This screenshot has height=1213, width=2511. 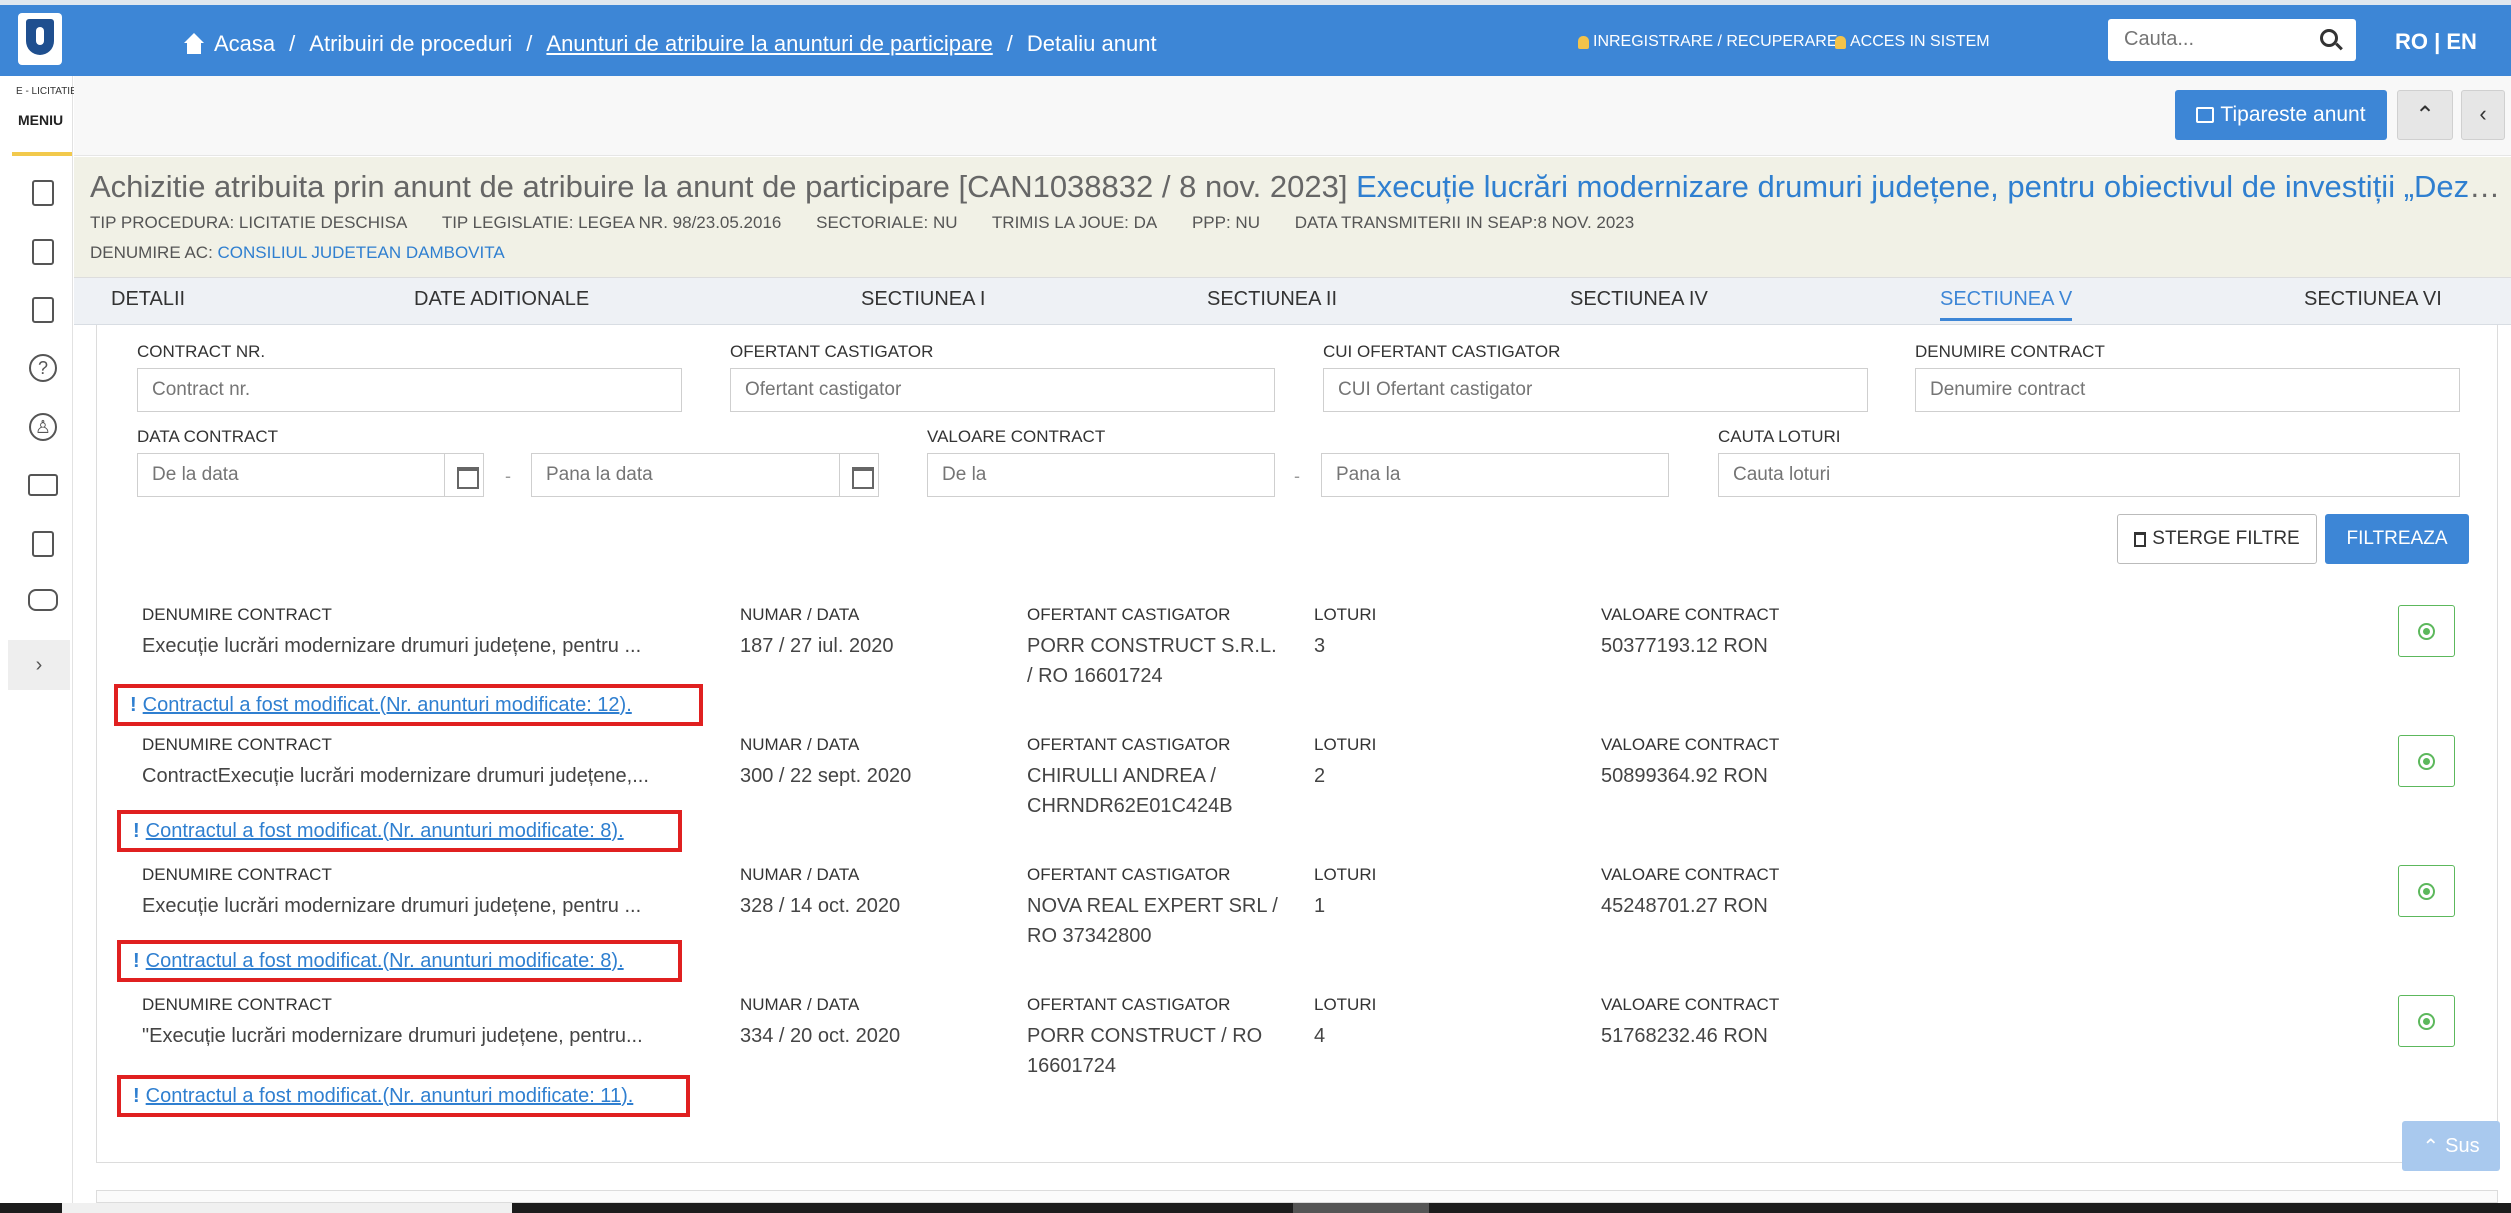 I want to click on tab-sectiunea-v: SECTIUNEA V, so click(x=2006, y=304).